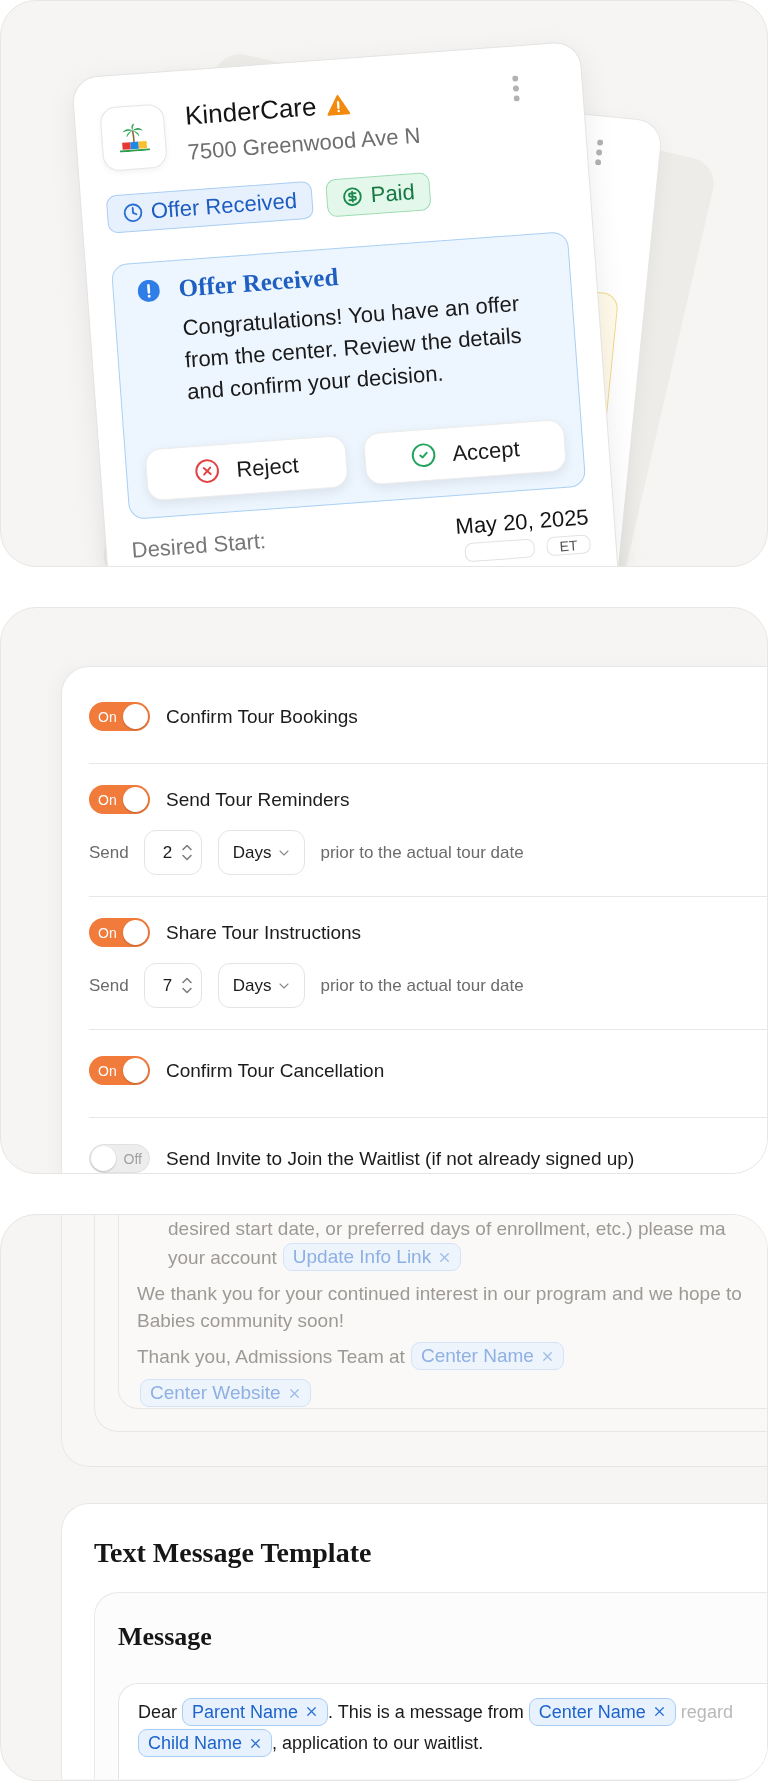 The height and width of the screenshot is (1783, 768). Describe the element at coordinates (207, 471) in the screenshot. I see `x-circle-icon` at that location.